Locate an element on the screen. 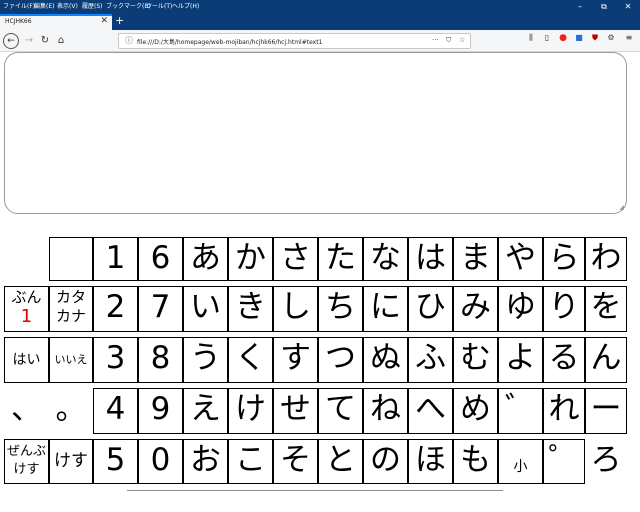 Image resolution: width=640 pixels, height=512 pixels. key-mo: も is located at coordinates (475, 461).